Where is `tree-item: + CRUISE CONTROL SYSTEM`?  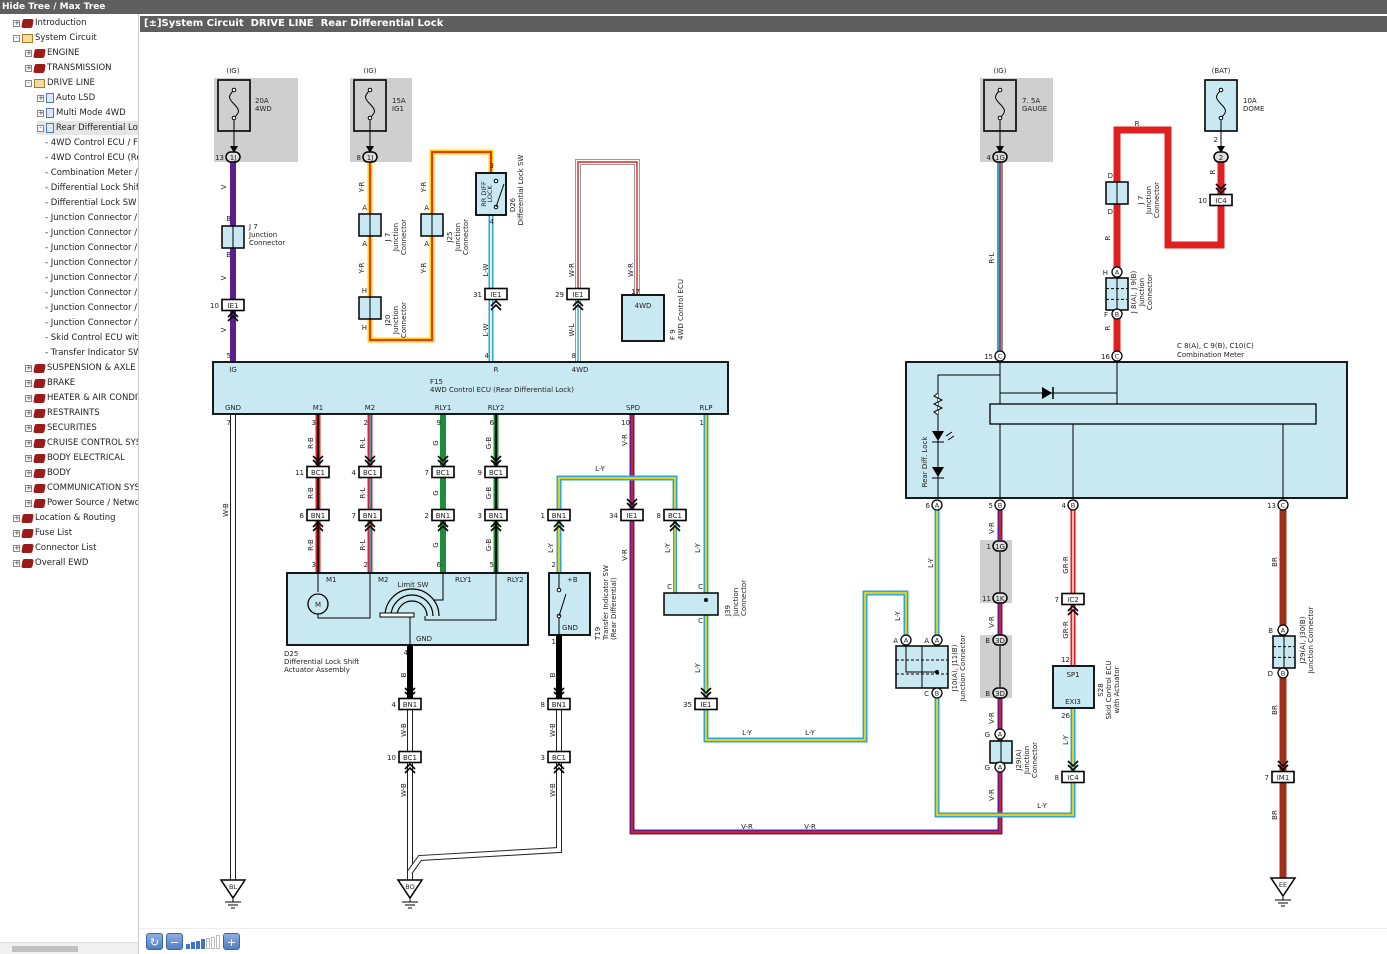 tree-item: + CRUISE CONTROL SYSTEM is located at coordinates (81, 443).